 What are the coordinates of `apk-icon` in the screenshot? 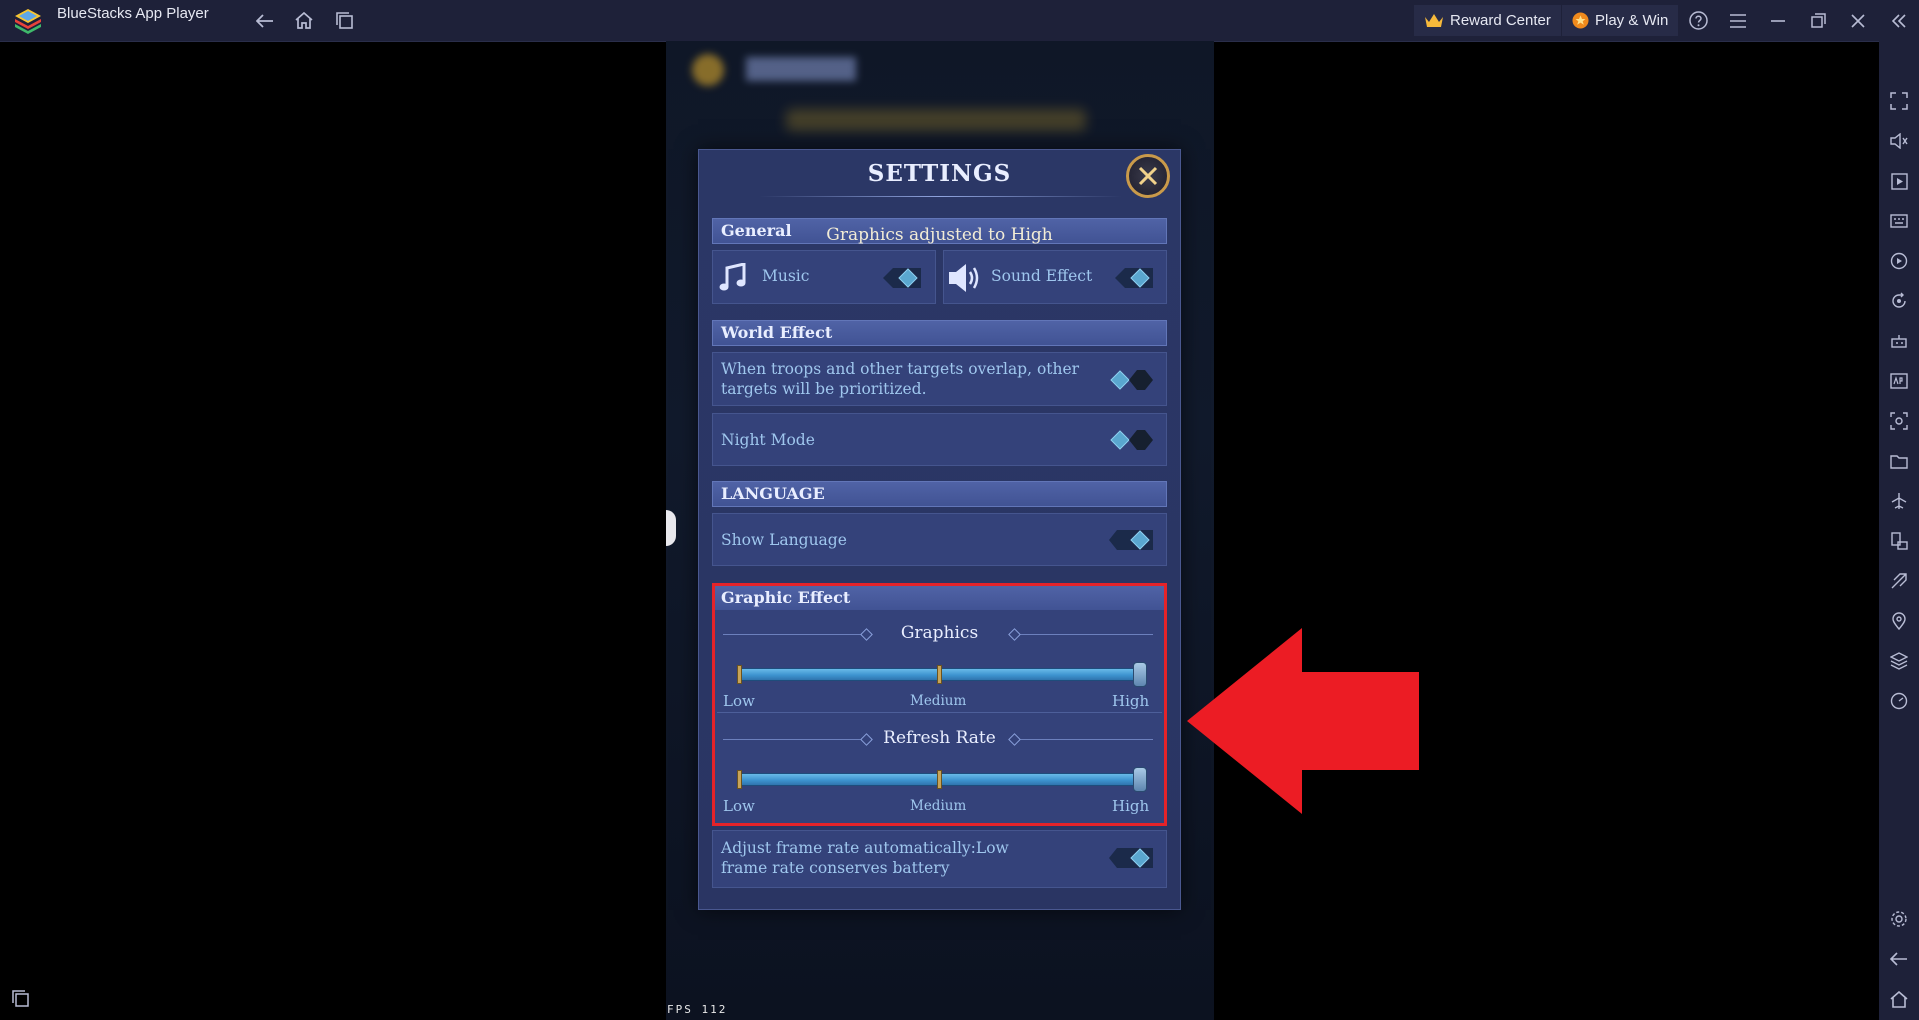 It's located at (1899, 381).